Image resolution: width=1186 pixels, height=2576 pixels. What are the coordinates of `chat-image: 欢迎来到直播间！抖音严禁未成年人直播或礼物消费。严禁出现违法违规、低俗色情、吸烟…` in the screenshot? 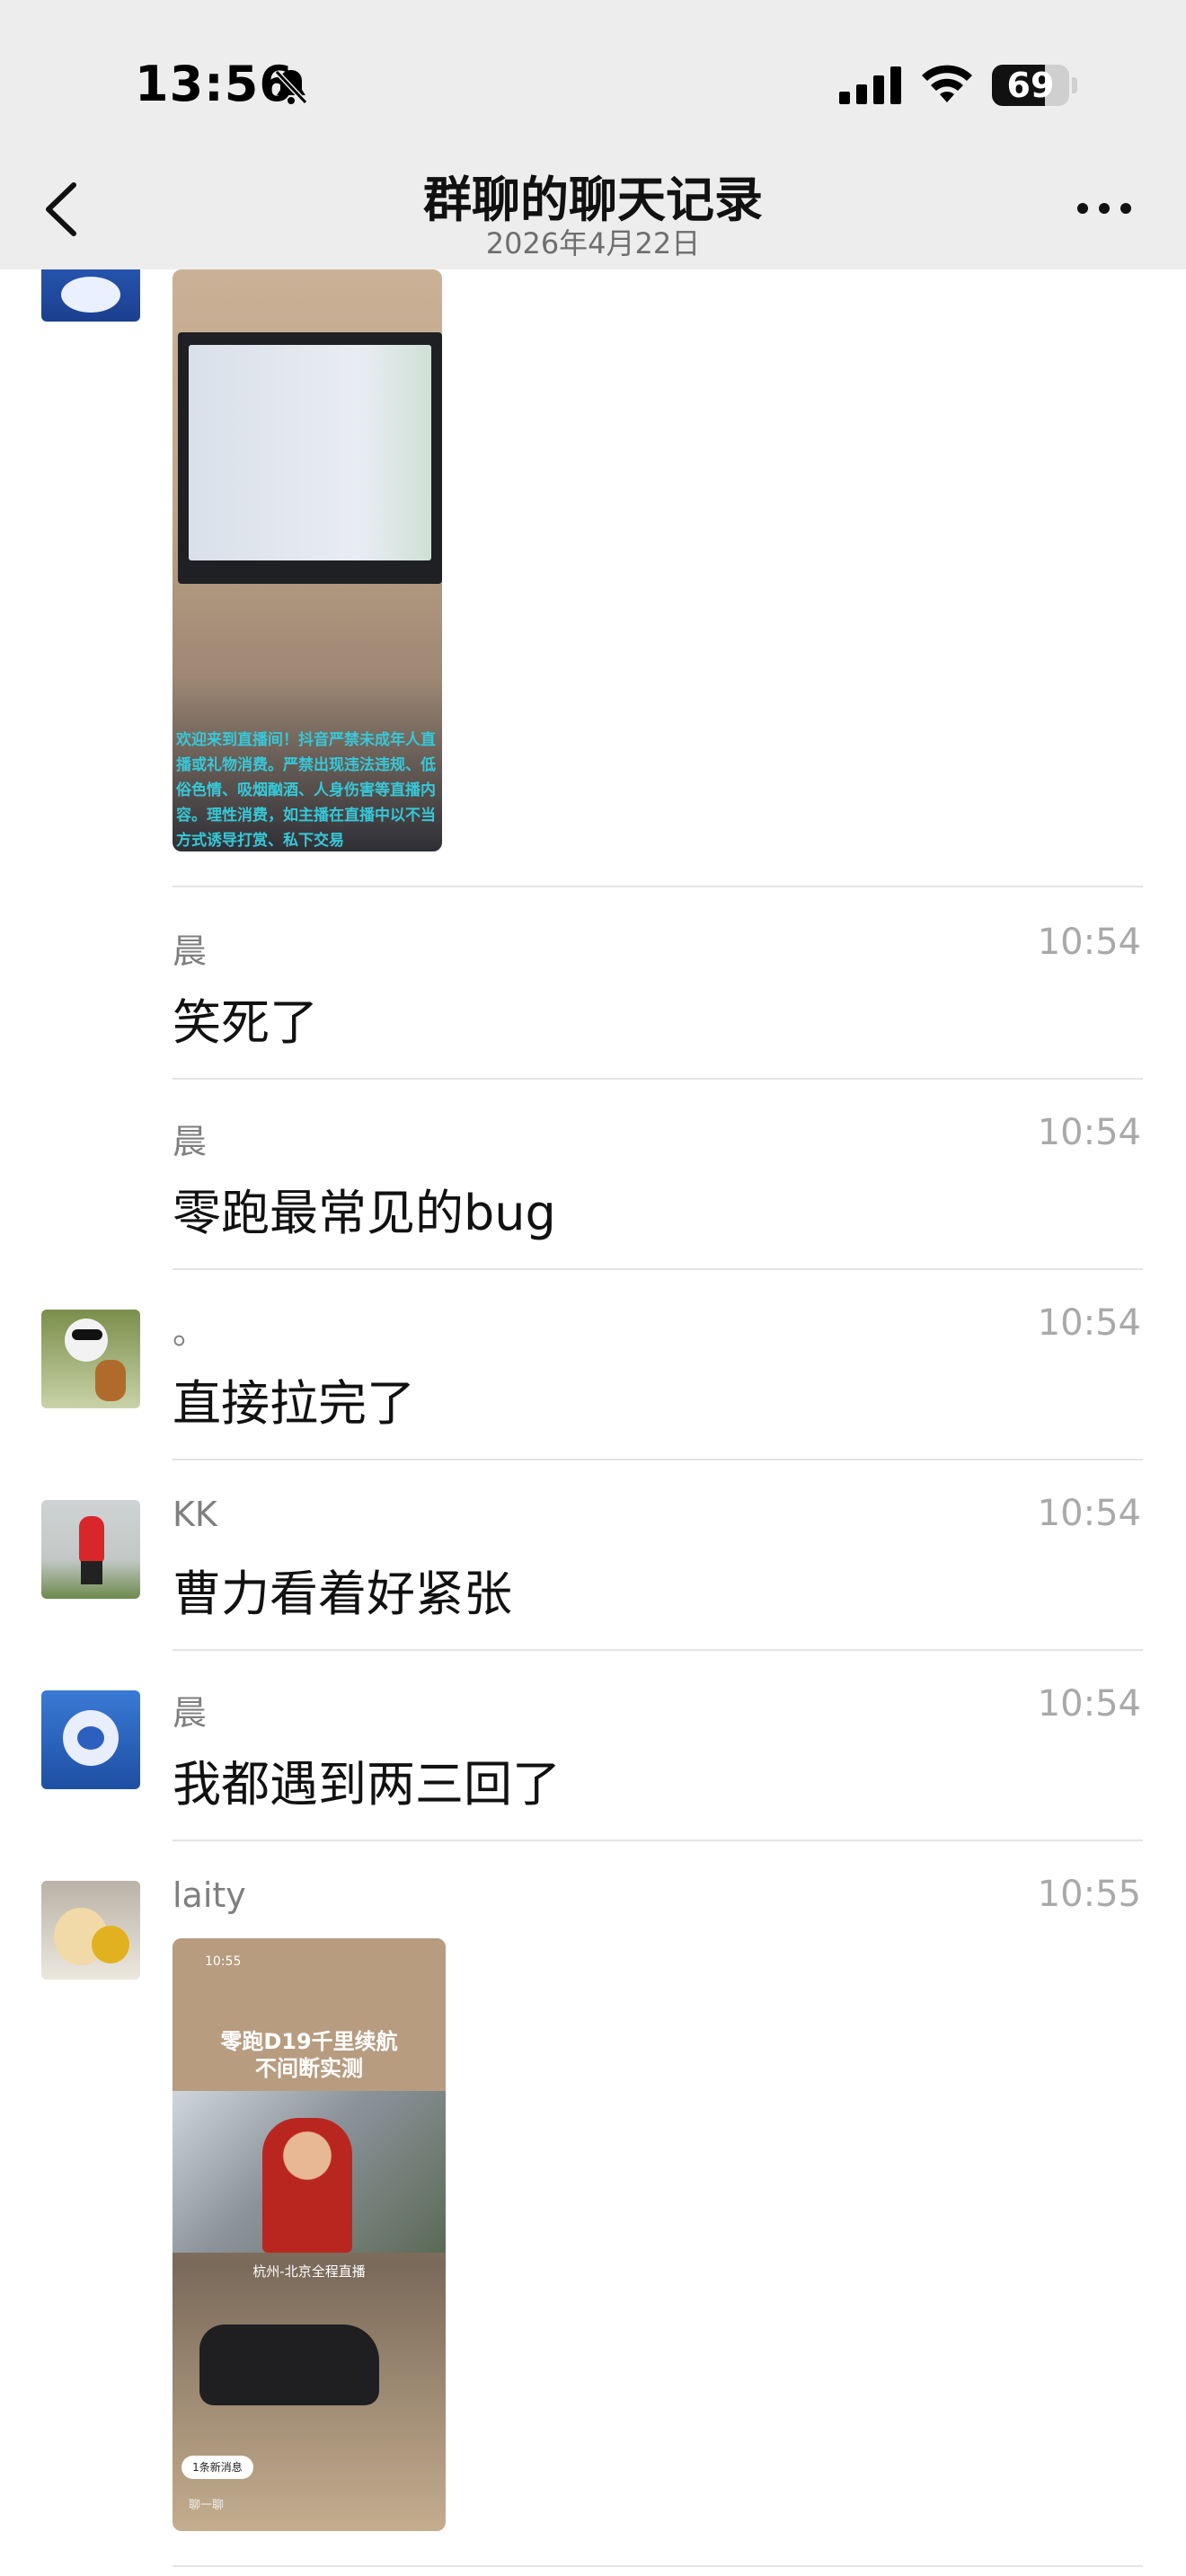 It's located at (307, 560).